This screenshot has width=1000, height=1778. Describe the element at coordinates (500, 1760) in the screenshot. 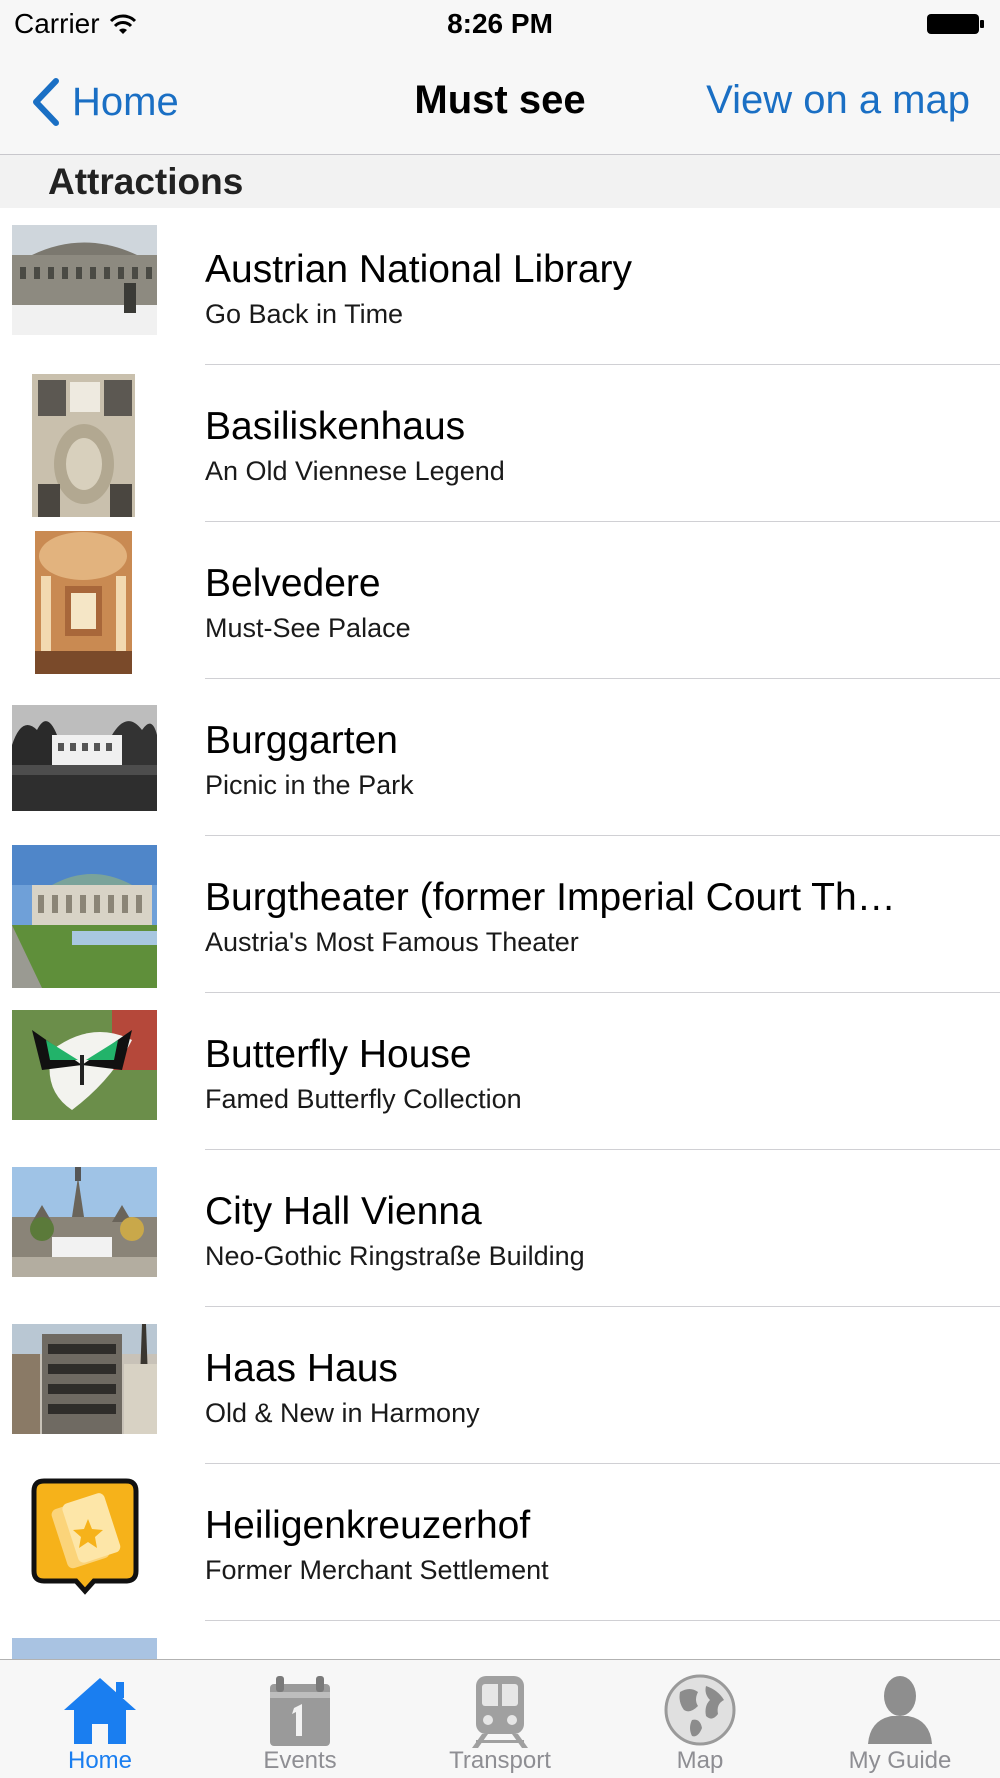

I see `tab-label: Transport` at that location.